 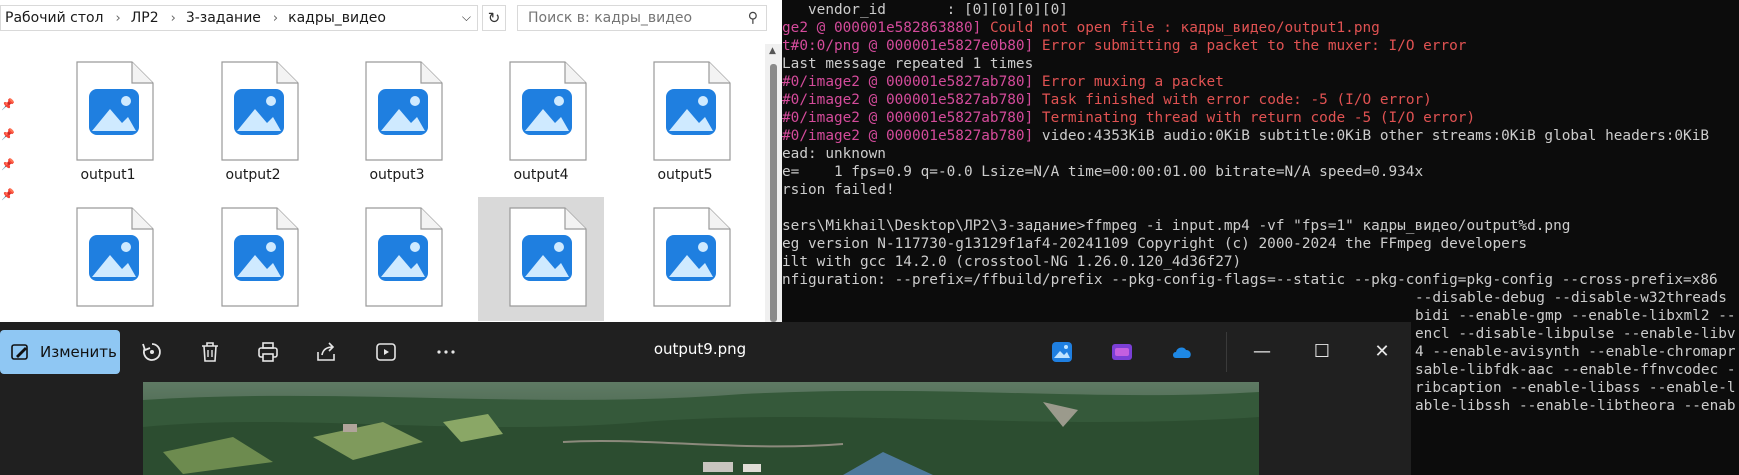 I want to click on file-item: output4, so click(x=541, y=117).